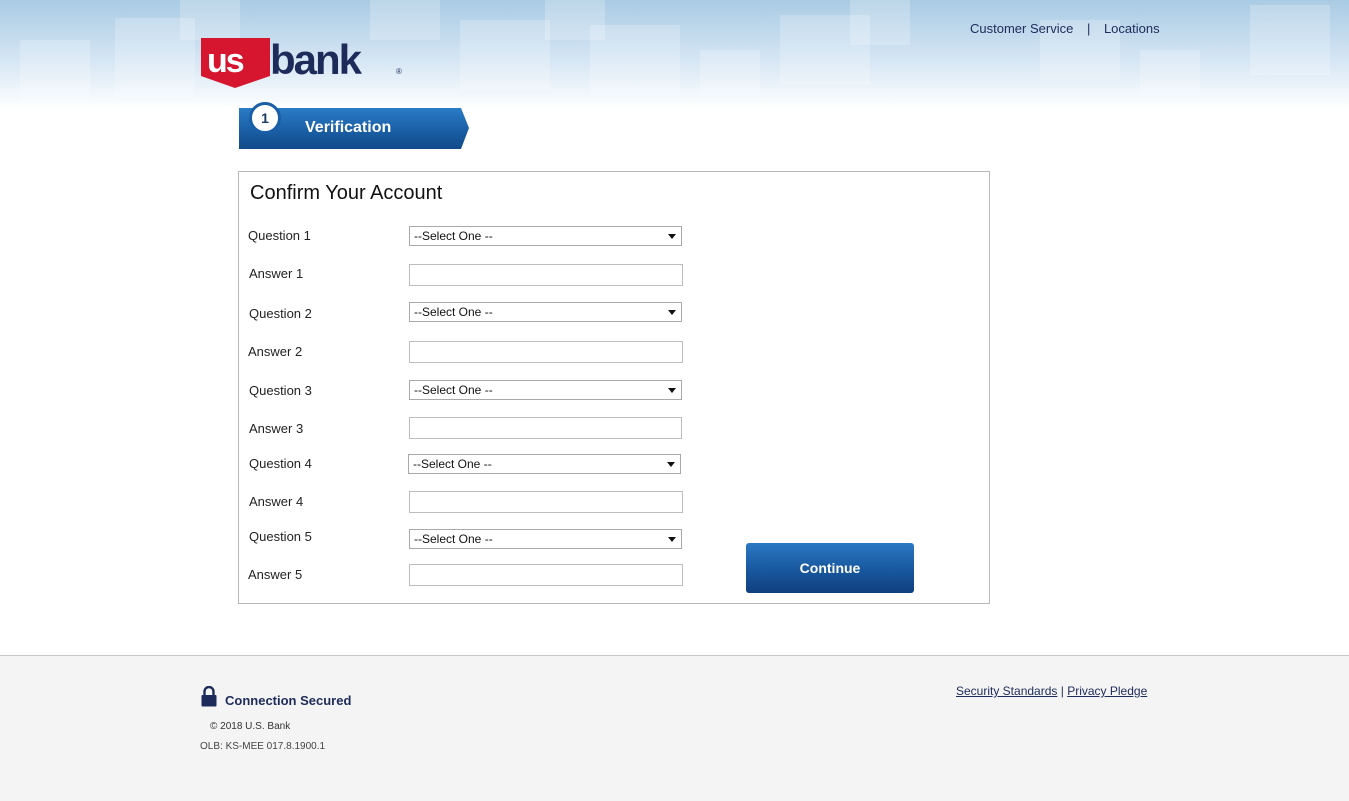  Describe the element at coordinates (280, 536) in the screenshot. I see `question-5-label: Question 5` at that location.